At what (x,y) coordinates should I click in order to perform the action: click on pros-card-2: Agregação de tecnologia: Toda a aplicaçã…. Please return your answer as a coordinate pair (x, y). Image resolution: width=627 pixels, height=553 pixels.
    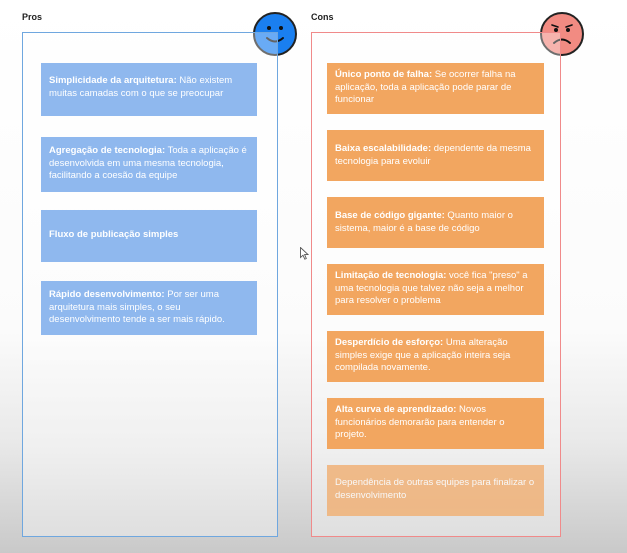
    Looking at the image, I should click on (149, 164).